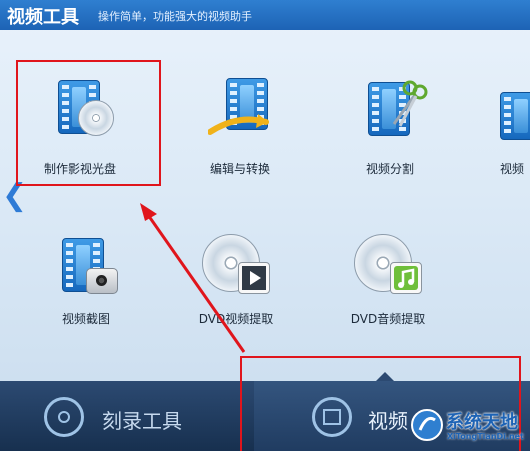  Describe the element at coordinates (265, 15) in the screenshot. I see `header-bar: 视频工具 操作简单，功能强大的视频助手` at that location.